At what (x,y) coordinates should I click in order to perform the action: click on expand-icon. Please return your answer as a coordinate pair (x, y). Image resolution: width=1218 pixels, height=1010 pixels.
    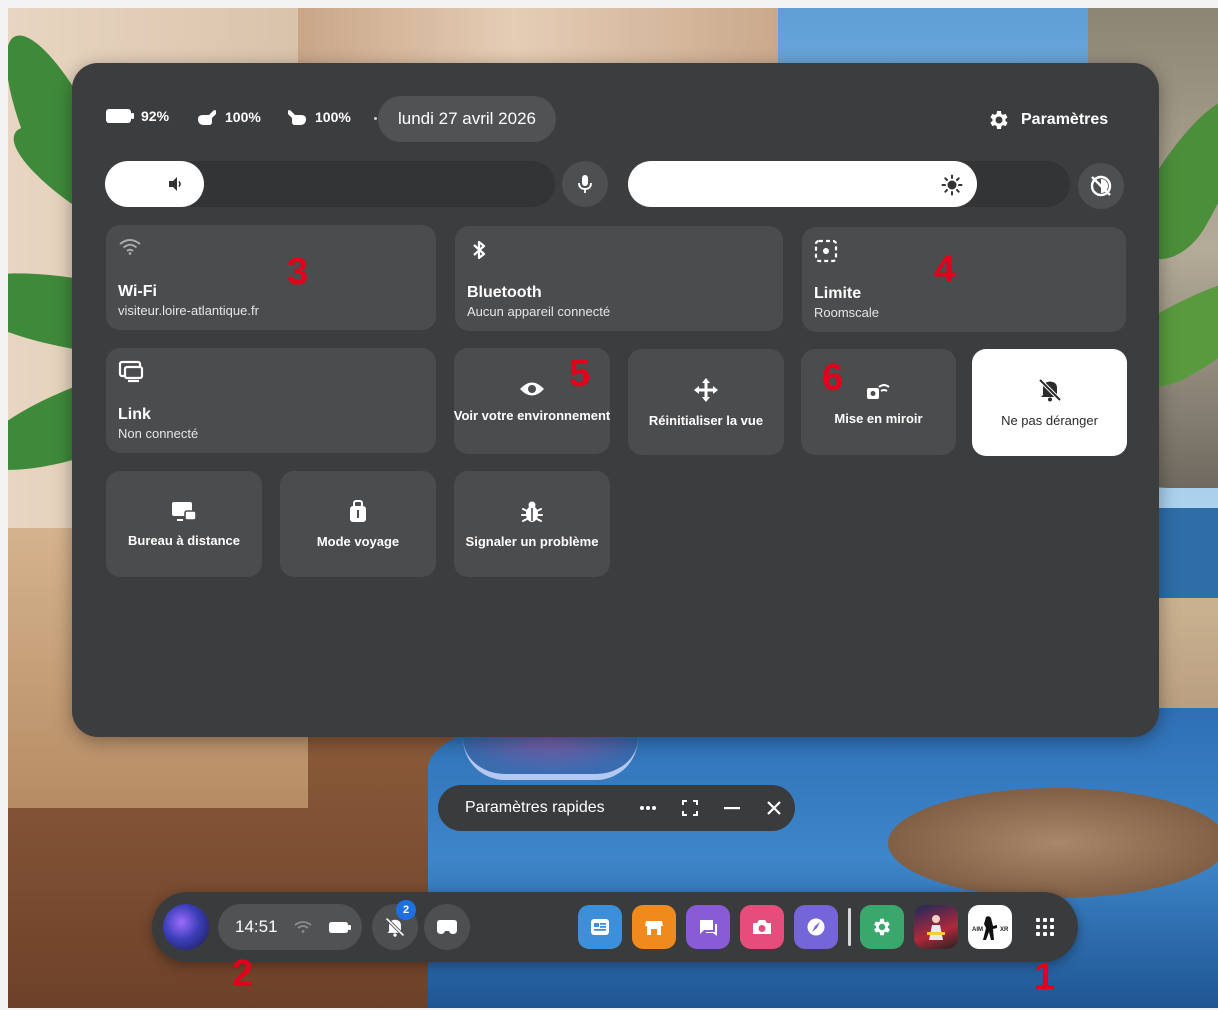
    Looking at the image, I should click on (690, 808).